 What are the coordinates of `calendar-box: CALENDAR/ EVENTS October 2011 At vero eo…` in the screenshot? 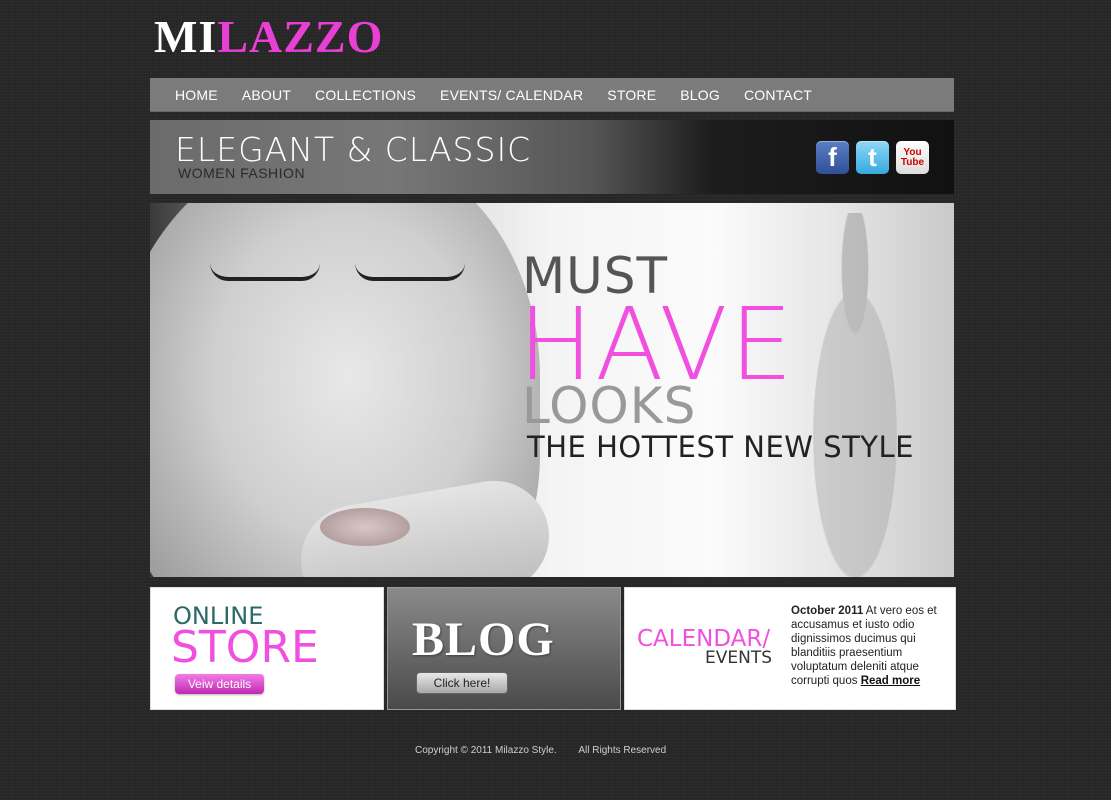 It's located at (790, 648).